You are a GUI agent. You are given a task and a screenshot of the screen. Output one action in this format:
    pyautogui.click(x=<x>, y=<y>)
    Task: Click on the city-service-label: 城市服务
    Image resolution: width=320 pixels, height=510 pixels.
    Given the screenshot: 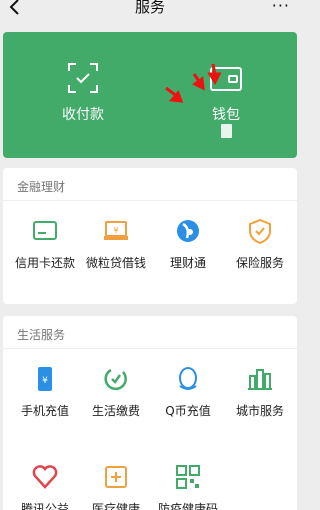 What is the action you would take?
    pyautogui.click(x=259, y=411)
    